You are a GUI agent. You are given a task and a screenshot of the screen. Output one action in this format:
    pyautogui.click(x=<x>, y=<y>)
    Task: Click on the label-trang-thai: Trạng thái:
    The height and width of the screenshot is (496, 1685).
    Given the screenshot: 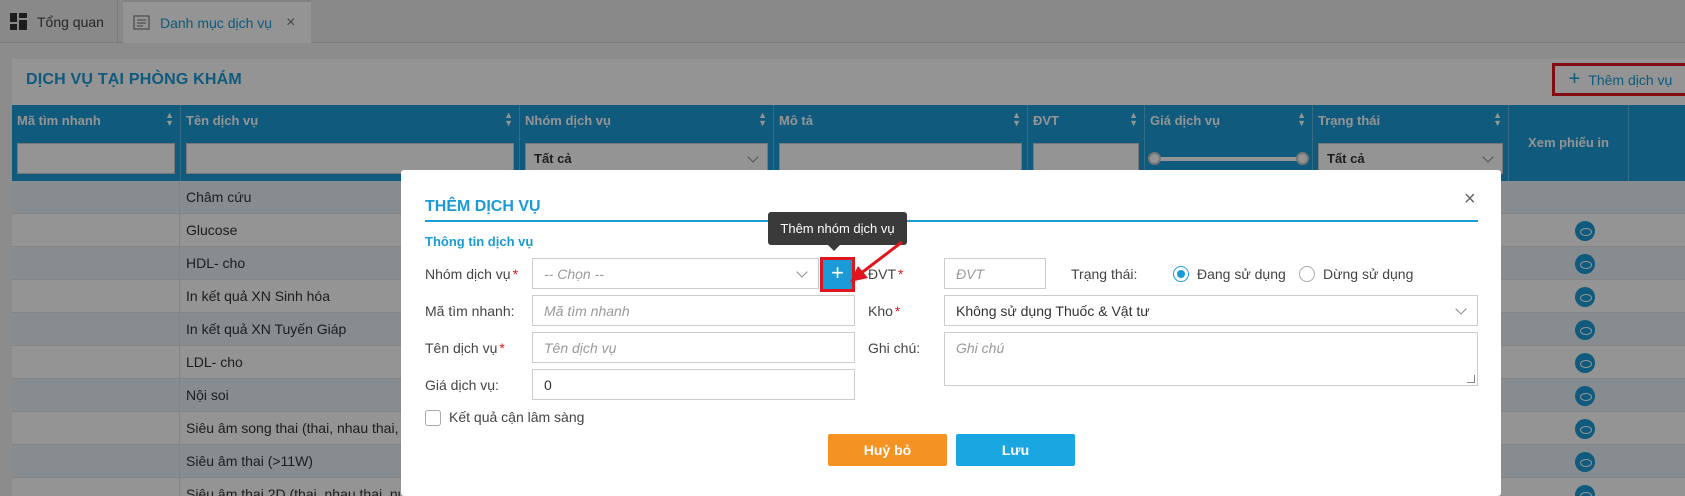 What is the action you would take?
    pyautogui.click(x=1104, y=274)
    